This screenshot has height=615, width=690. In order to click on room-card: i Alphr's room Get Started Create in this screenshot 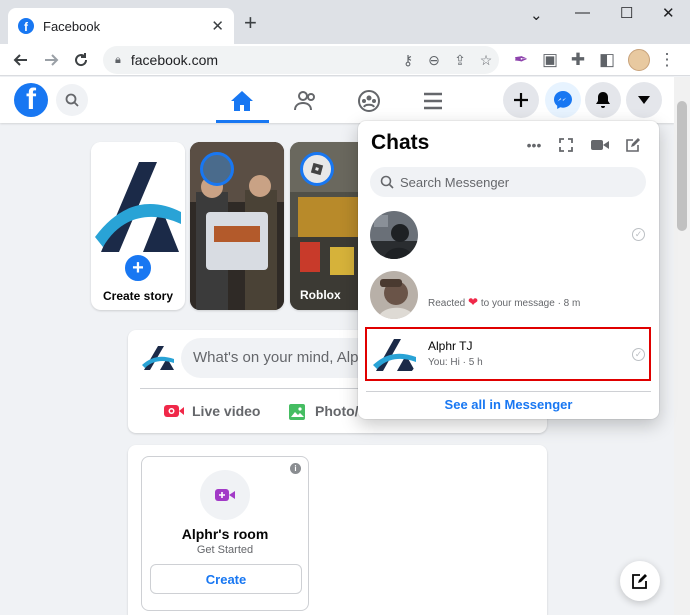, I will do `click(225, 533)`.